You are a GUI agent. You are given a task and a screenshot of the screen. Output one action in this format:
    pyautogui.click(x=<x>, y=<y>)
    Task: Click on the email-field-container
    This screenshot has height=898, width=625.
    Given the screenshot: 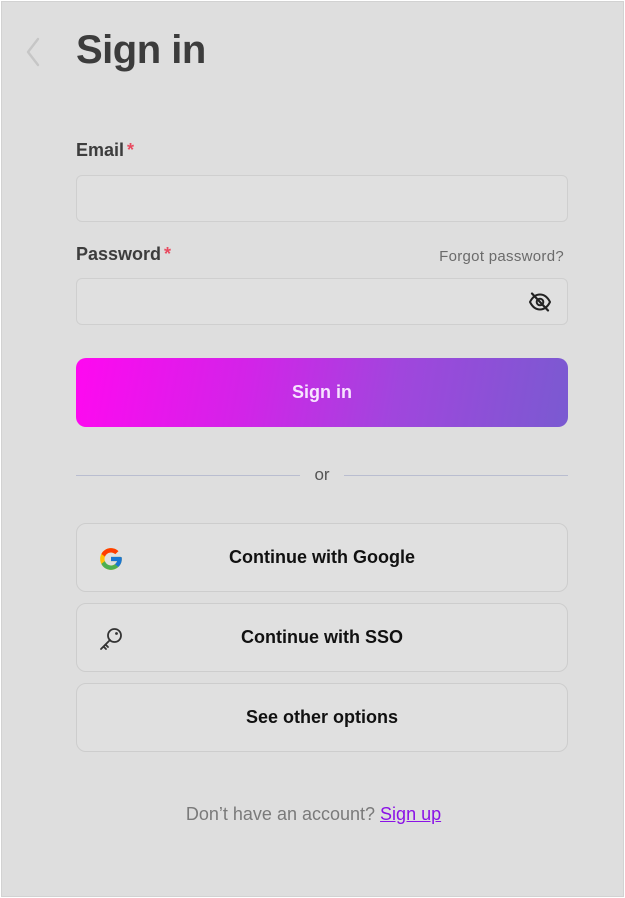 What is the action you would take?
    pyautogui.click(x=322, y=198)
    